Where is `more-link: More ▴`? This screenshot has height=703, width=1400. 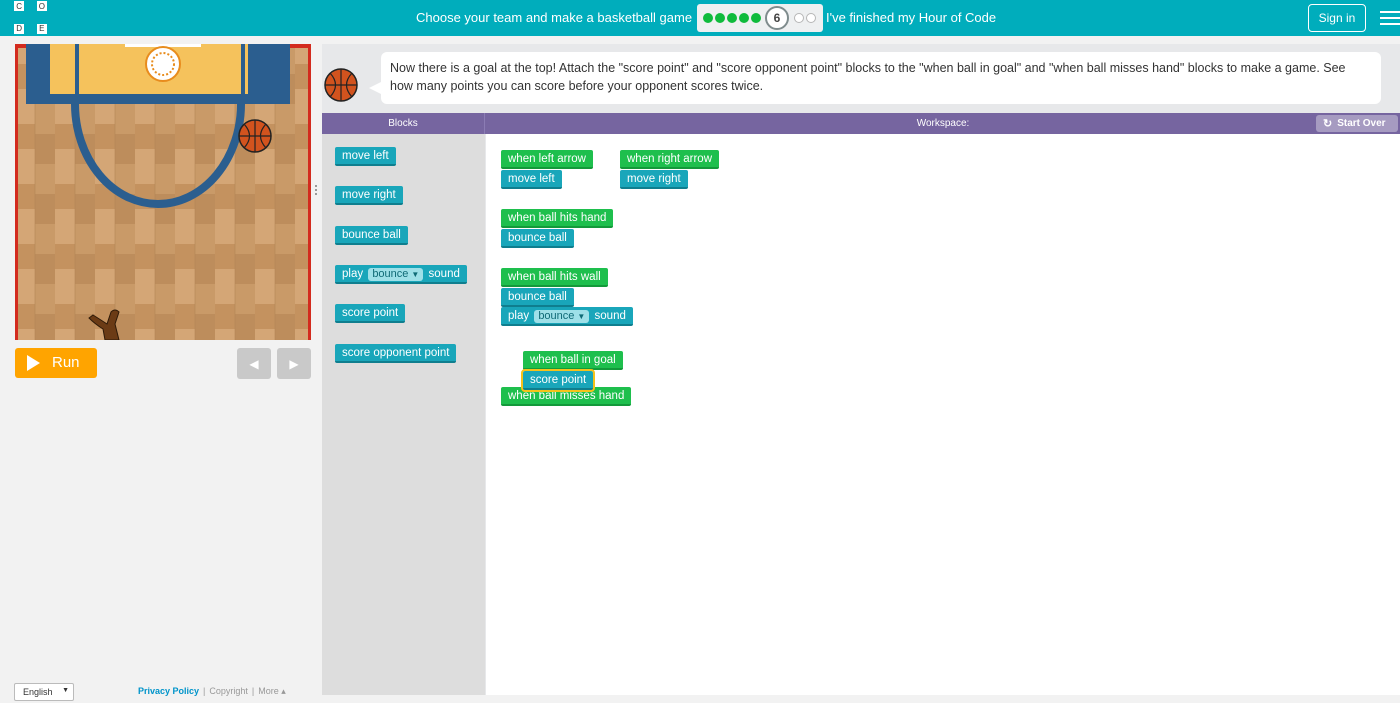
more-link: More ▴ is located at coordinates (272, 691).